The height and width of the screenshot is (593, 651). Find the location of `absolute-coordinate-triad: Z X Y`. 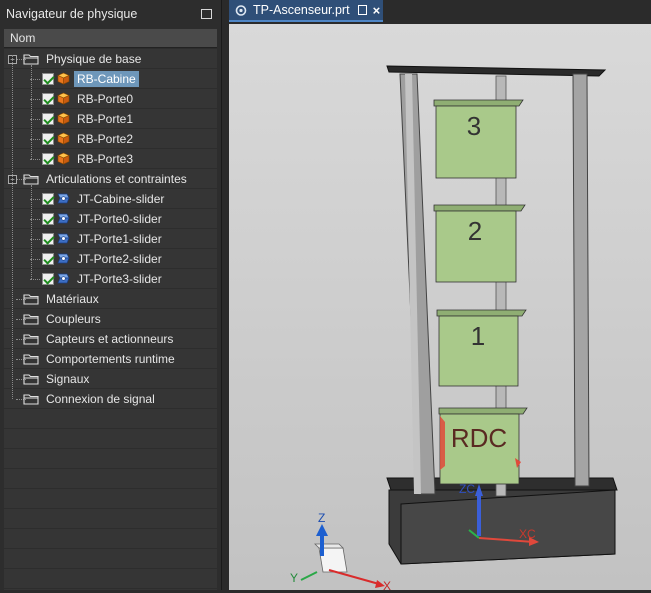

absolute-coordinate-triad: Z X Y is located at coordinates (340, 552).